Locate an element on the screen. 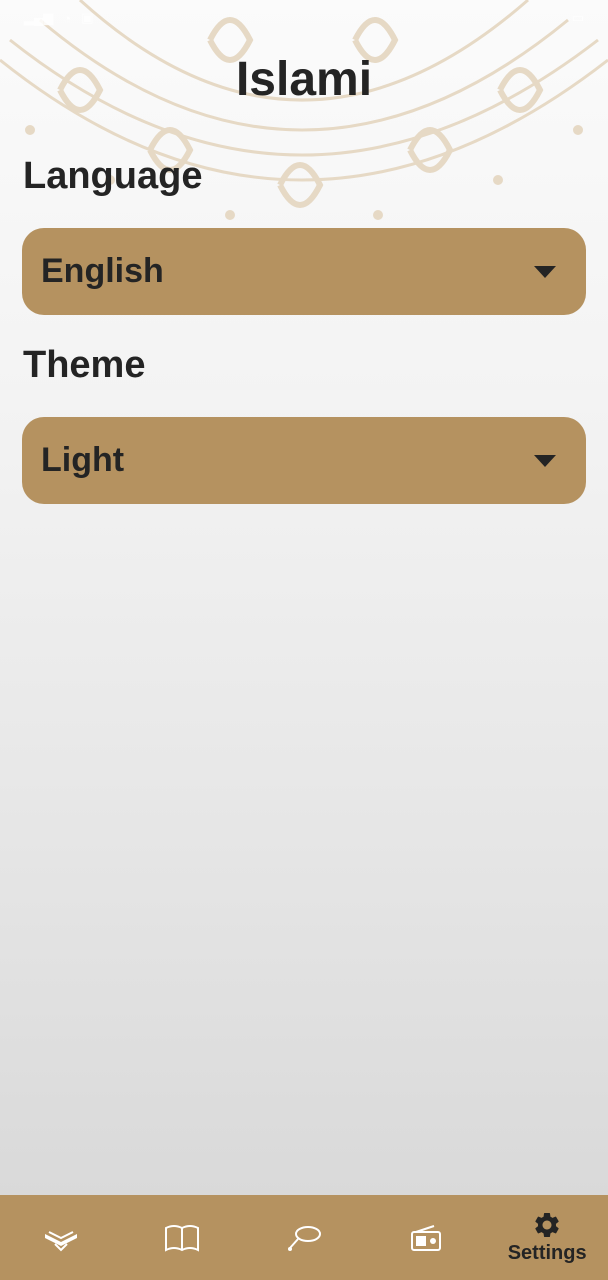  hadith-book-icon is located at coordinates (182, 1238).